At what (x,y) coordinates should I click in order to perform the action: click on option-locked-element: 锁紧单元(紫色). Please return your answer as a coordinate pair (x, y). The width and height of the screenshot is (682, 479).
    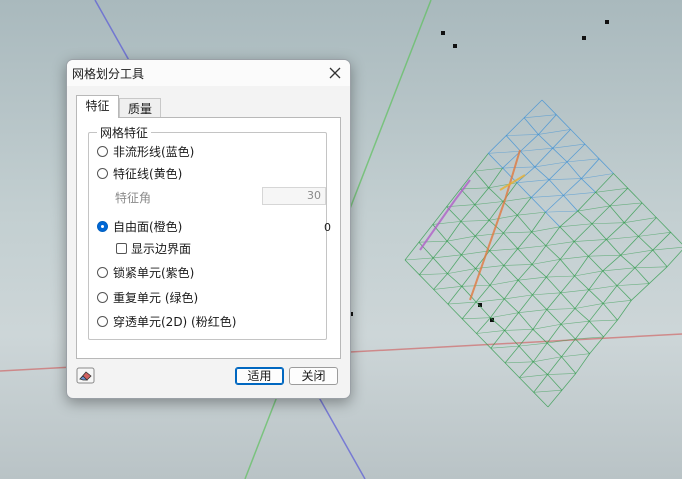
    Looking at the image, I should click on (145, 272).